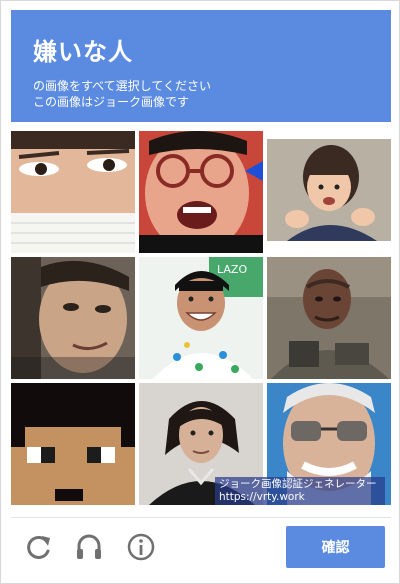  I want to click on face-glasses-icon, so click(201, 192).